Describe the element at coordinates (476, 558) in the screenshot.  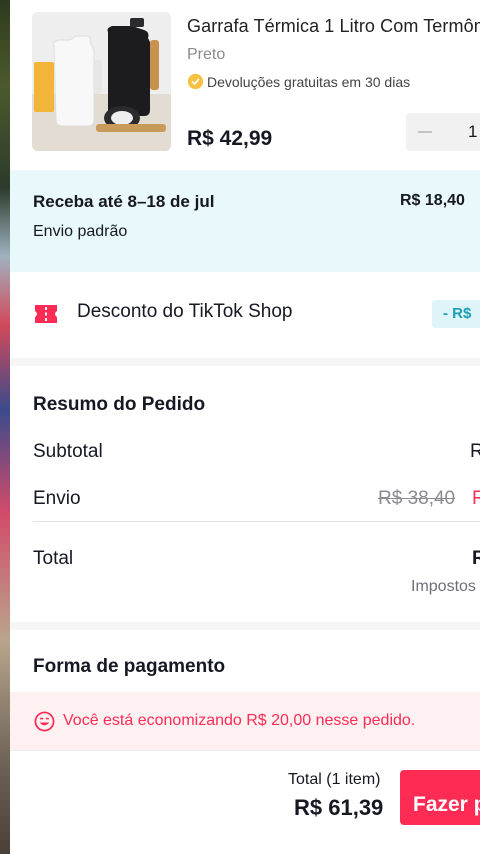
I see `total-value: R` at that location.